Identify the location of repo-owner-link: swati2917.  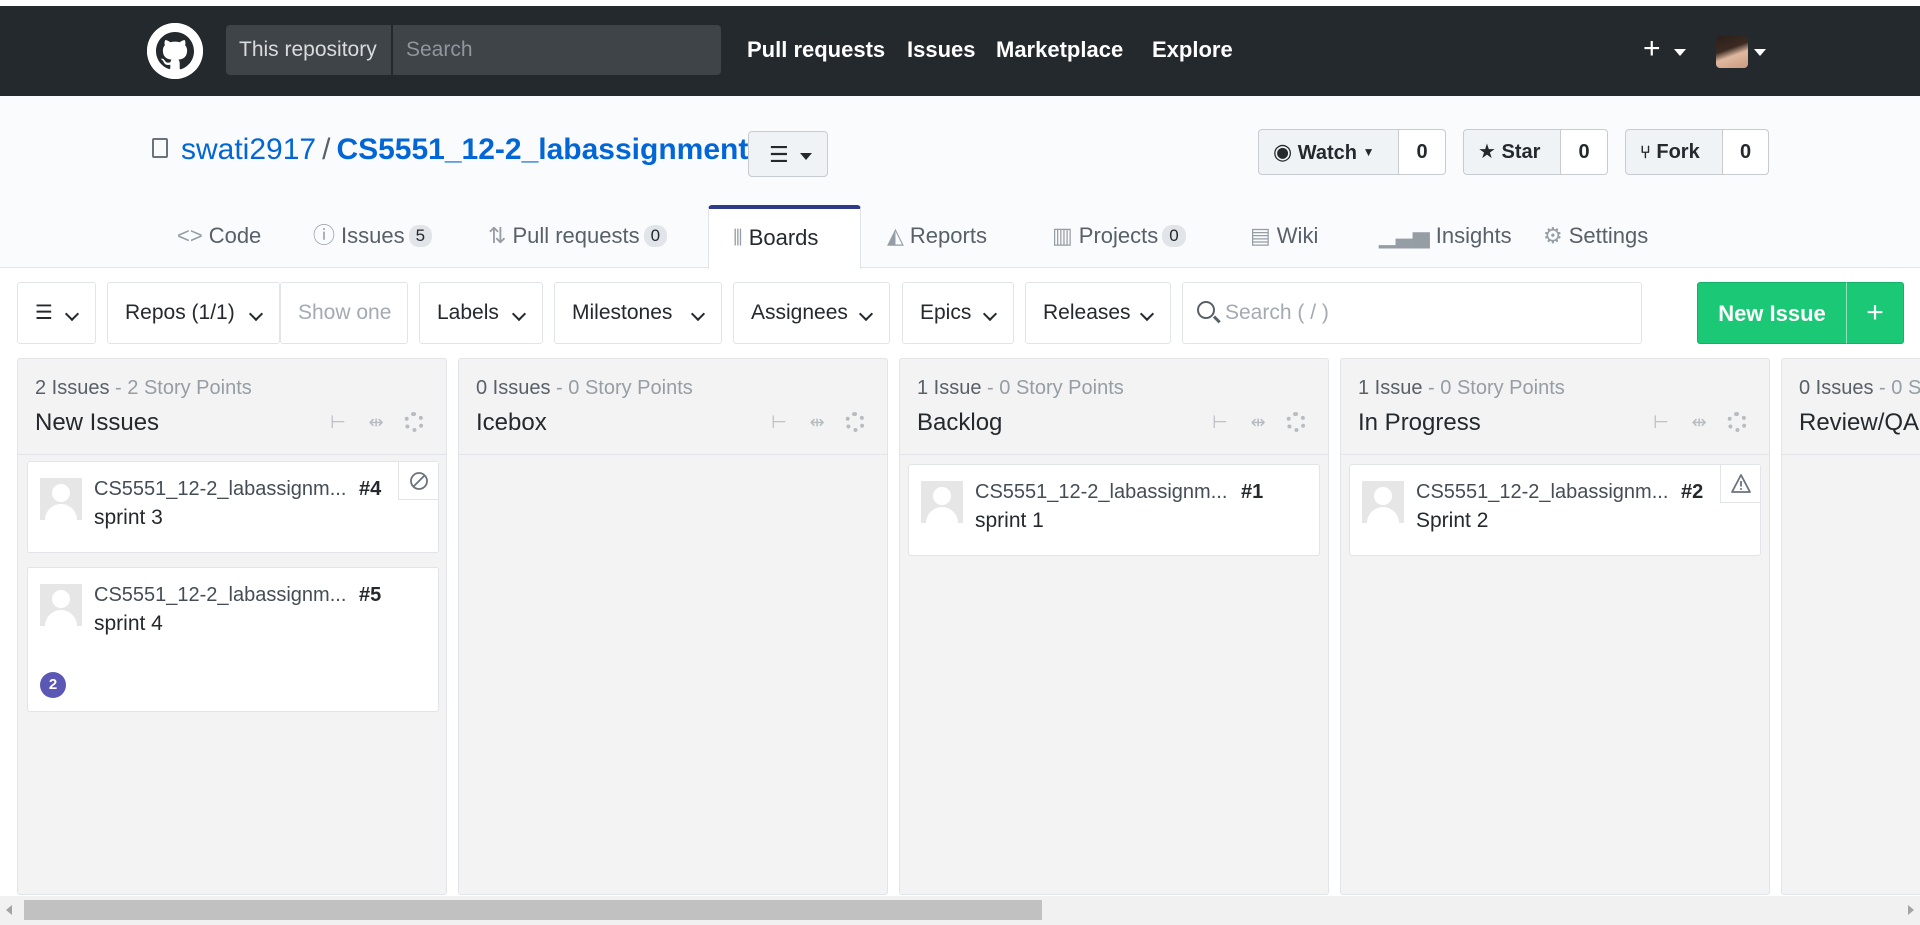
(248, 149).